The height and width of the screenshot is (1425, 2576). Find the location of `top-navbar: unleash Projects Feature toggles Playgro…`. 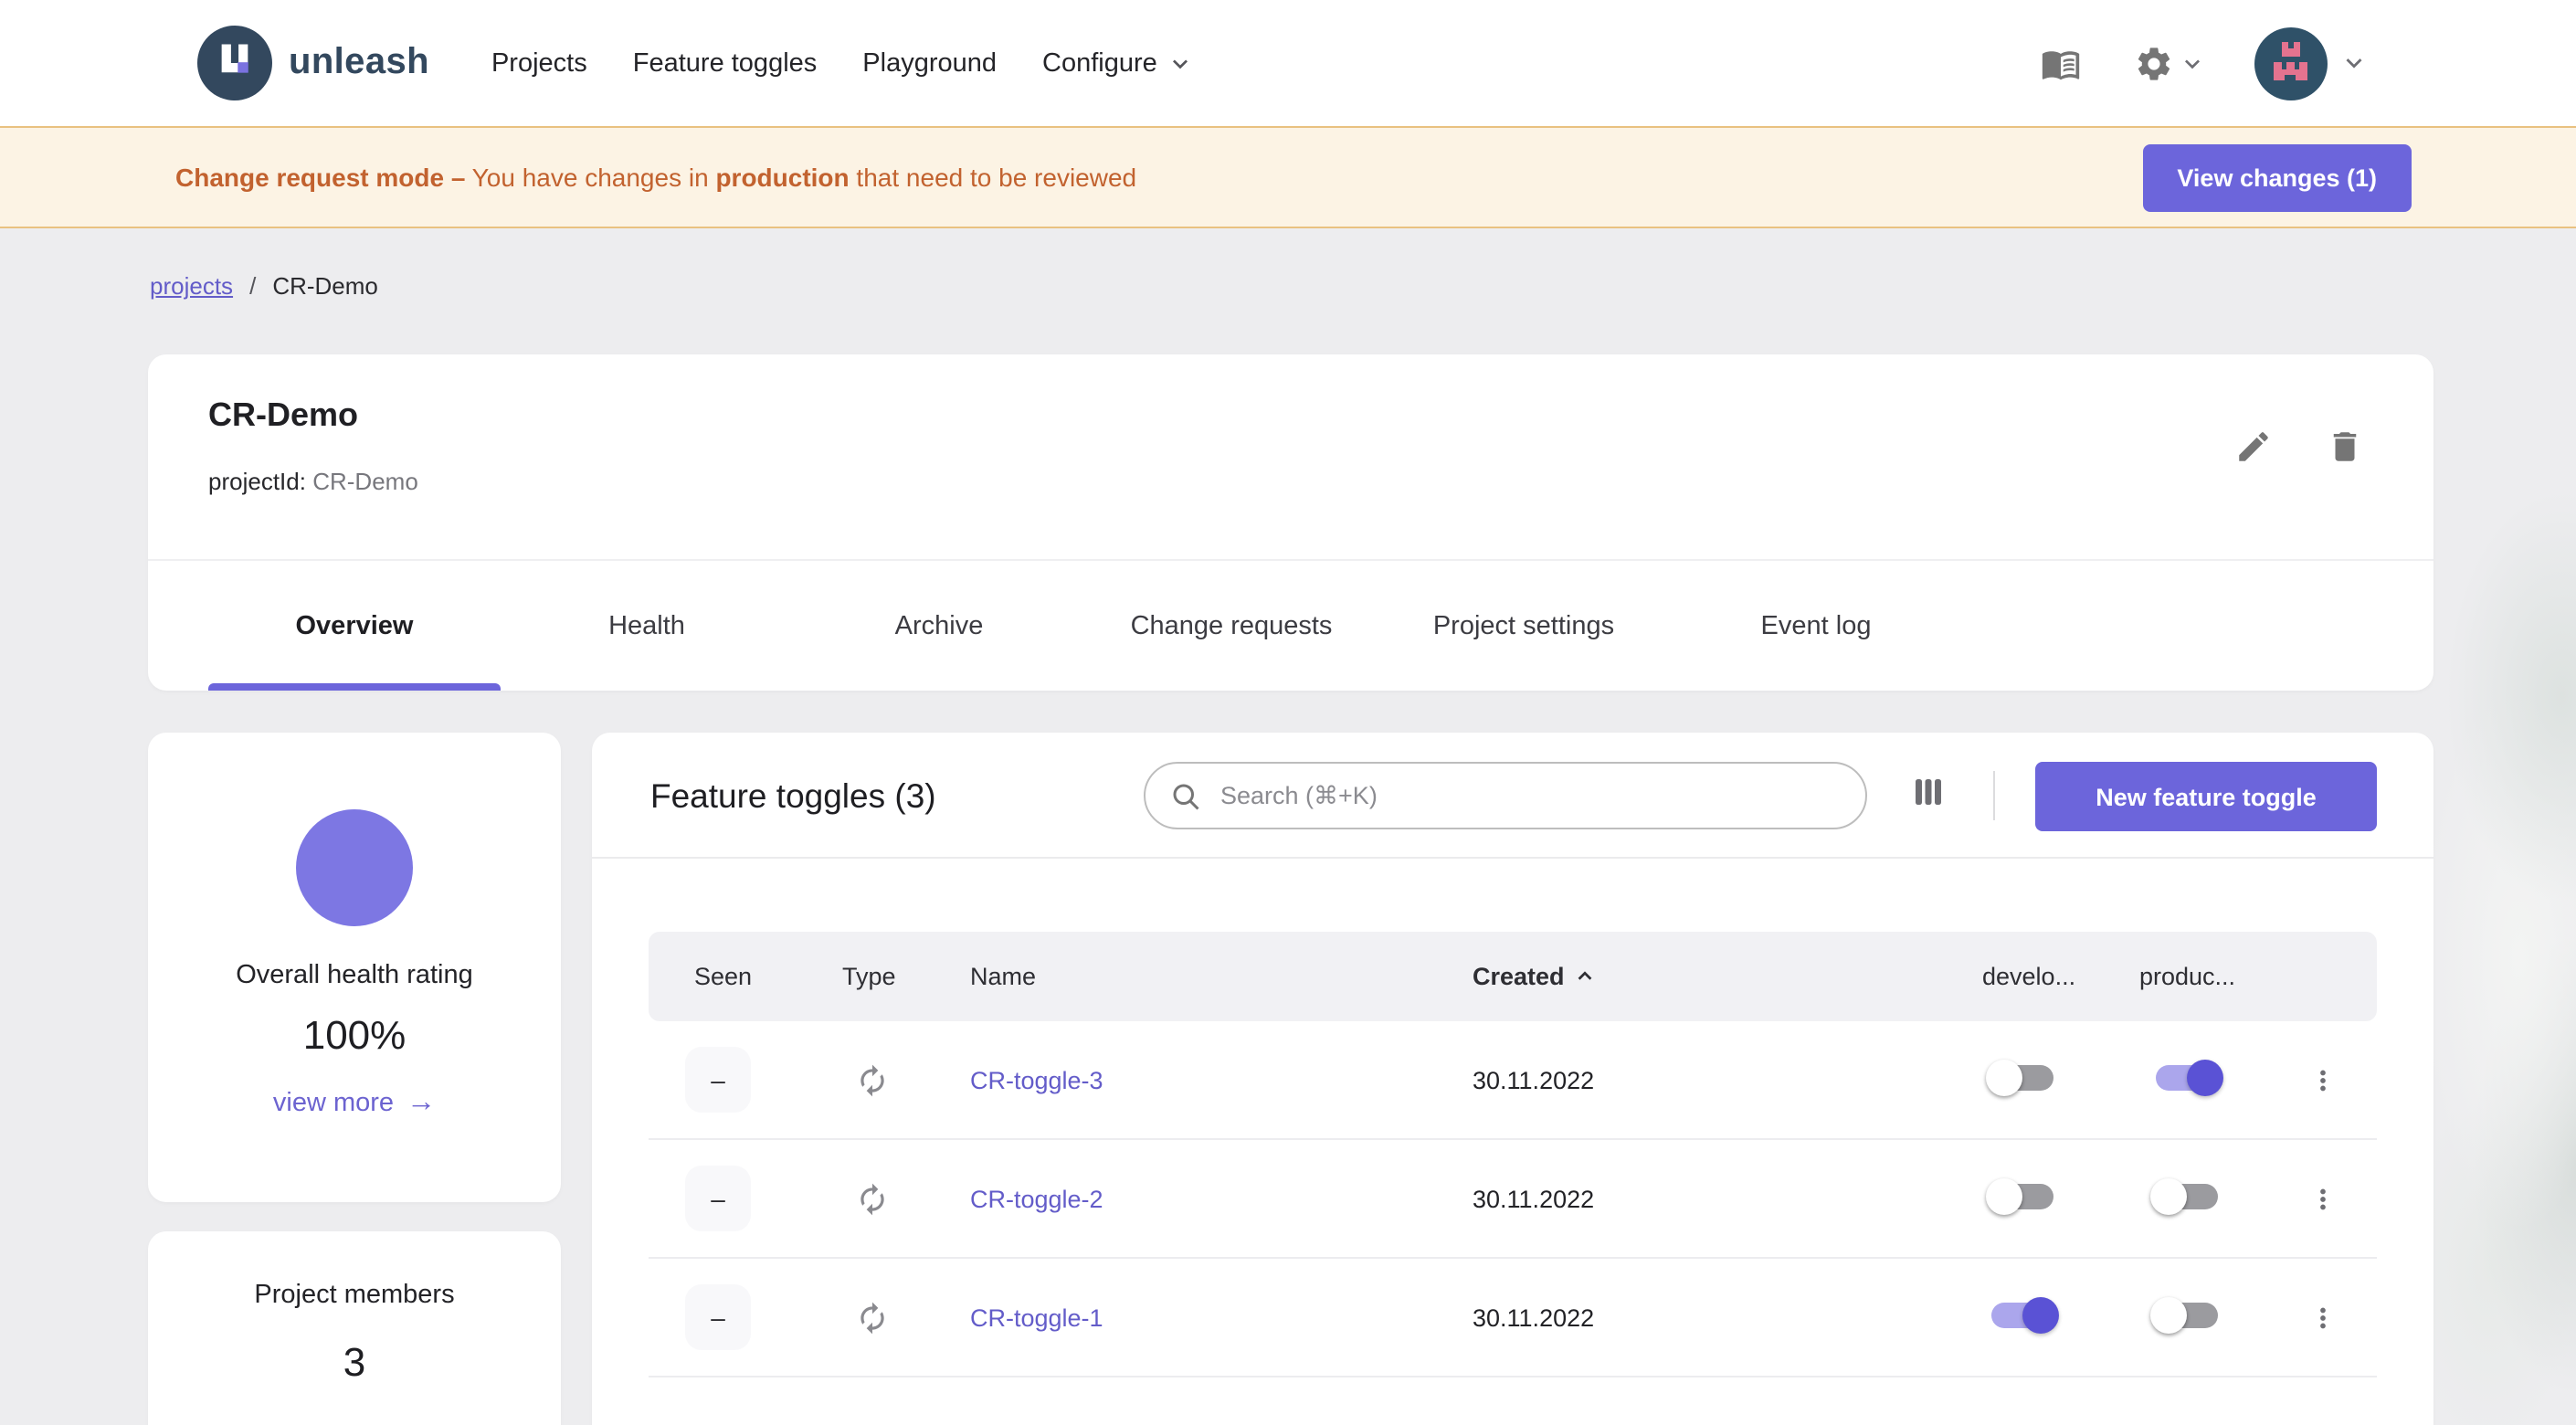

top-navbar: unleash Projects Feature toggles Playgro… is located at coordinates (1288, 63).